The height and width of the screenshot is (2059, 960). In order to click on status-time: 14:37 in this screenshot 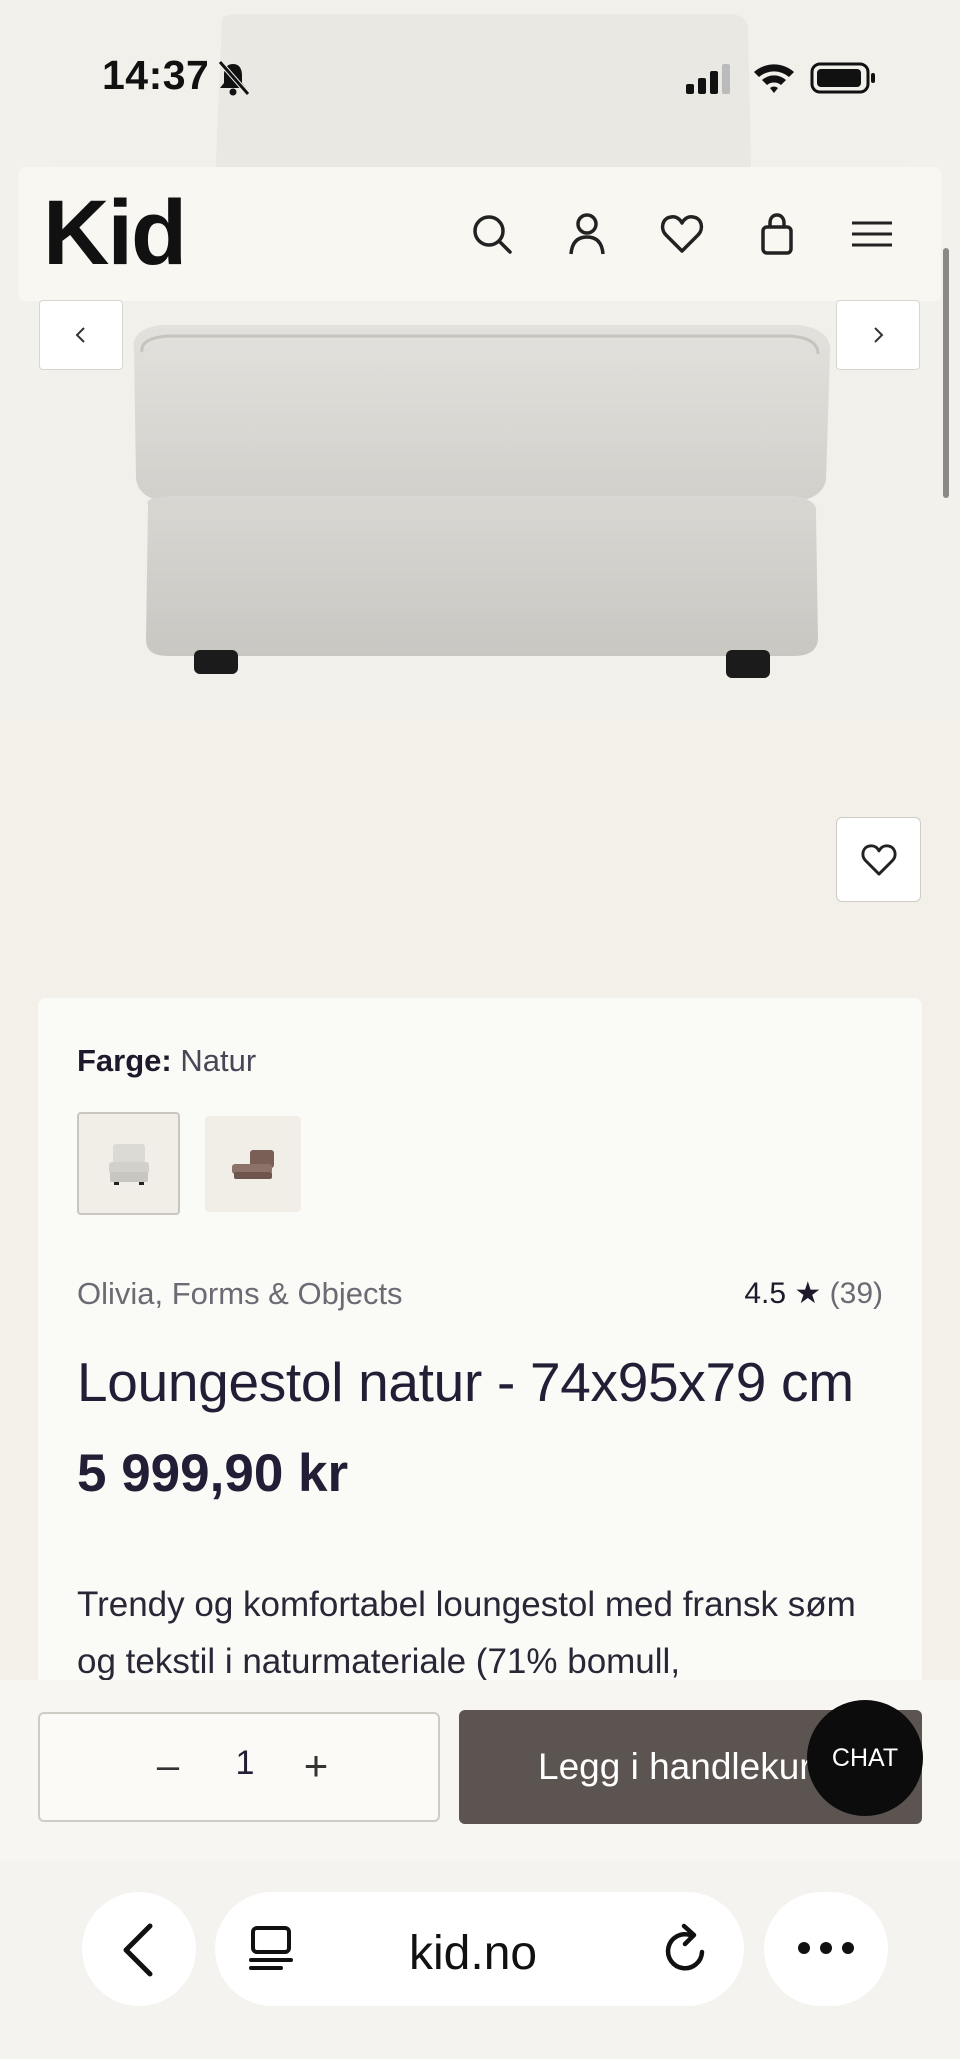, I will do `click(156, 75)`.